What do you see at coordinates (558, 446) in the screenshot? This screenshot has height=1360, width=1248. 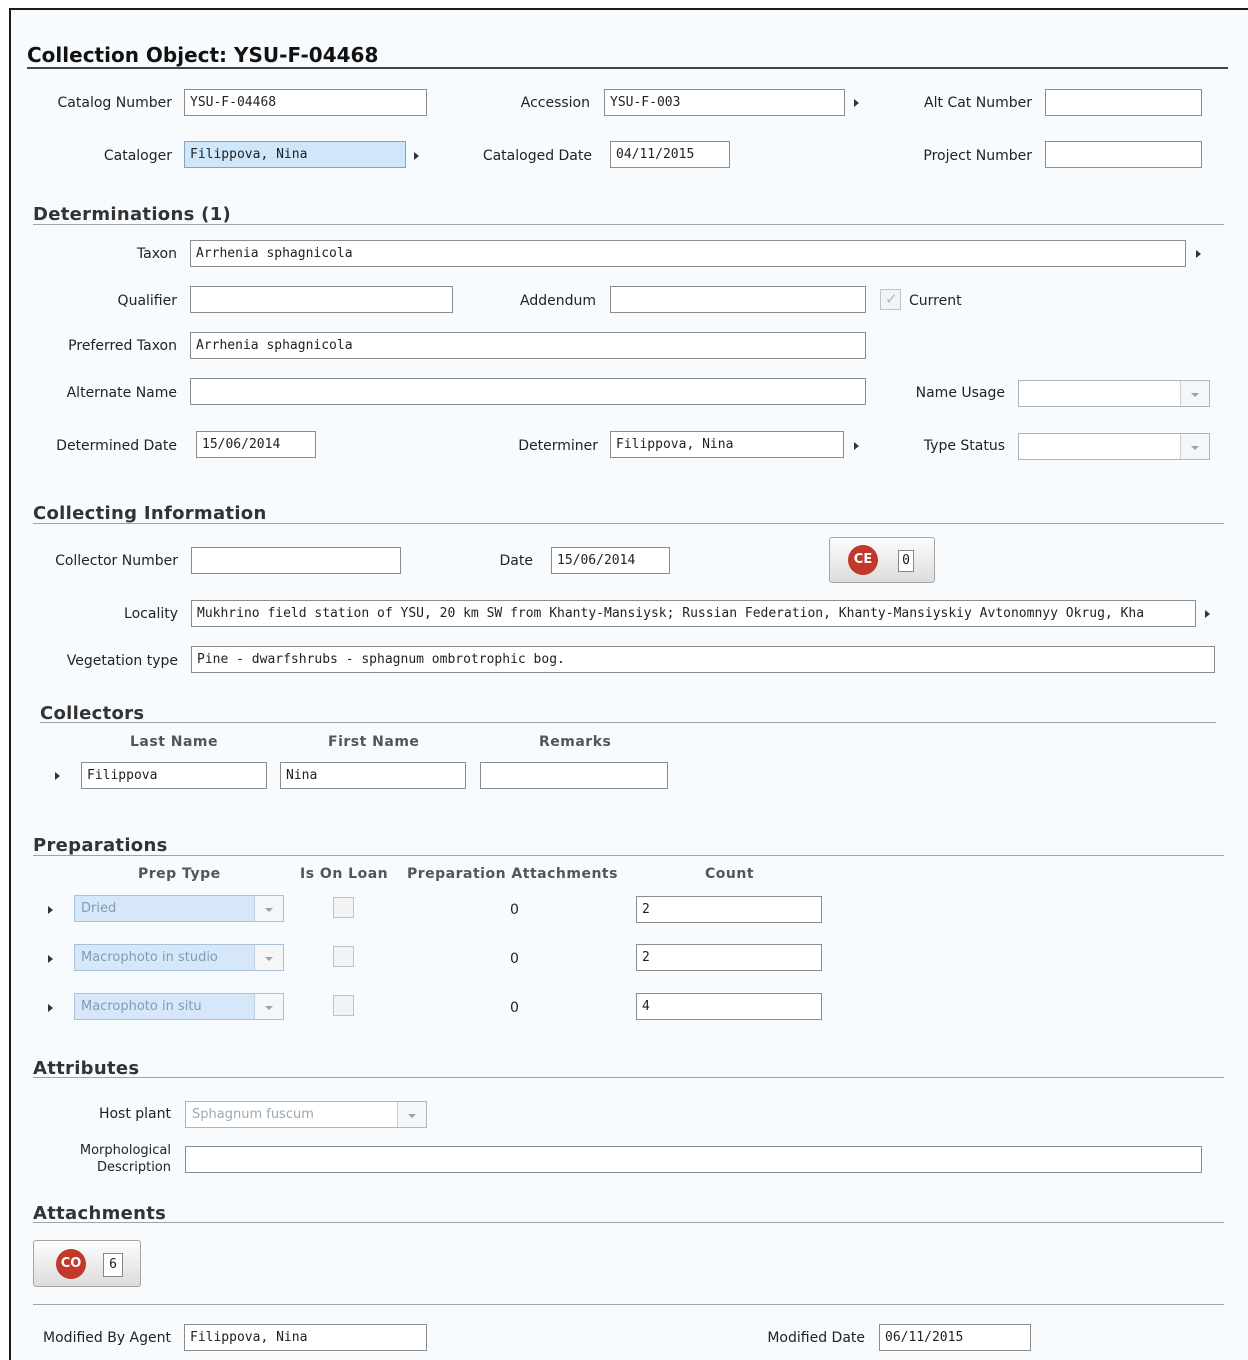 I see `determiner-label: Determiner` at bounding box center [558, 446].